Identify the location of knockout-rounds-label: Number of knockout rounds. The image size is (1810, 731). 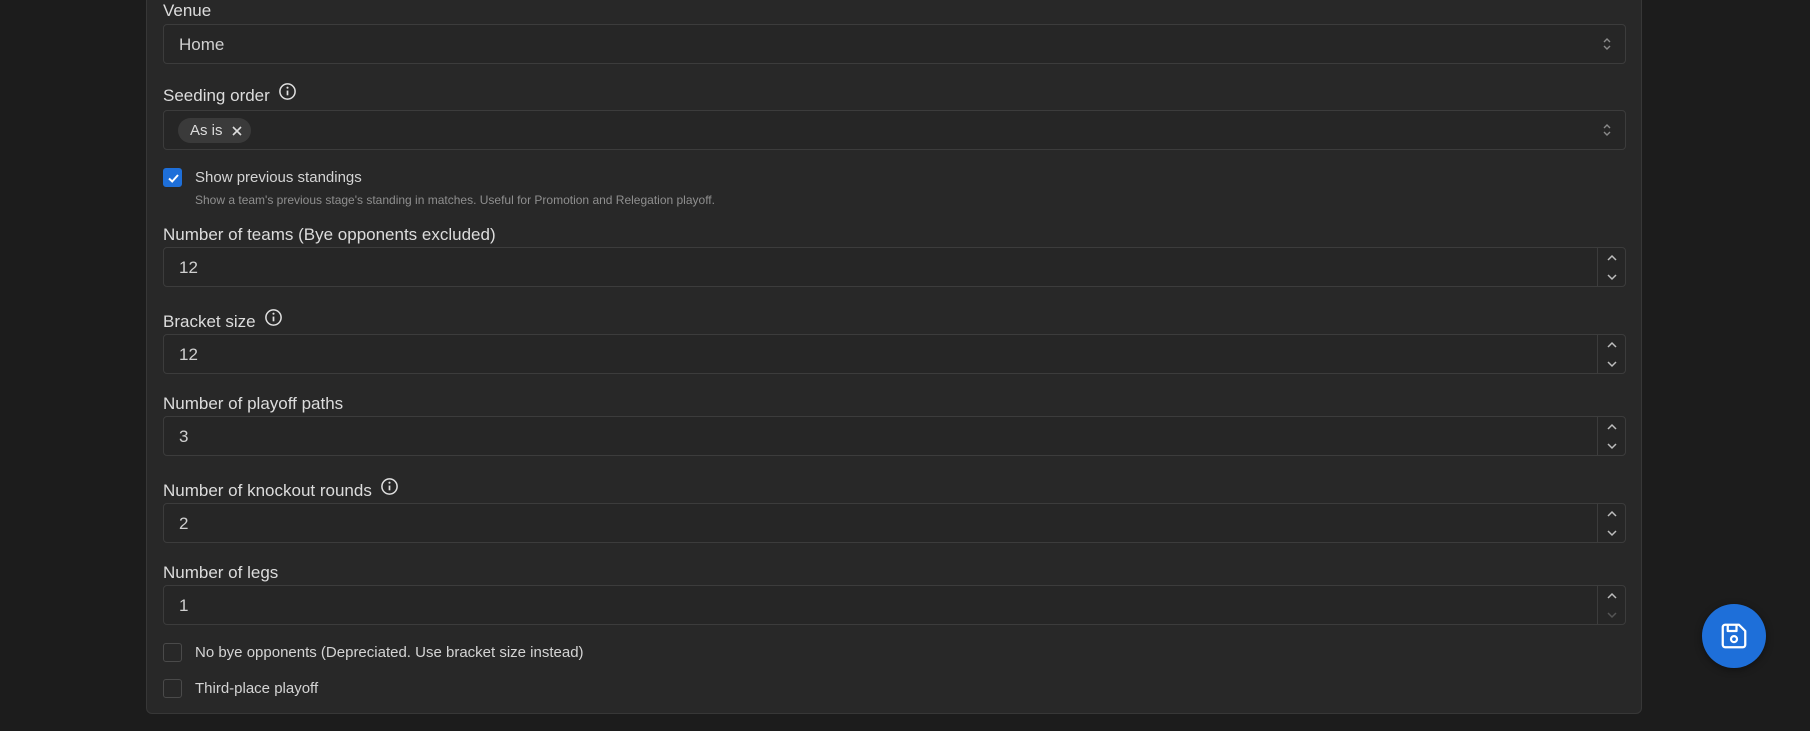
(281, 489).